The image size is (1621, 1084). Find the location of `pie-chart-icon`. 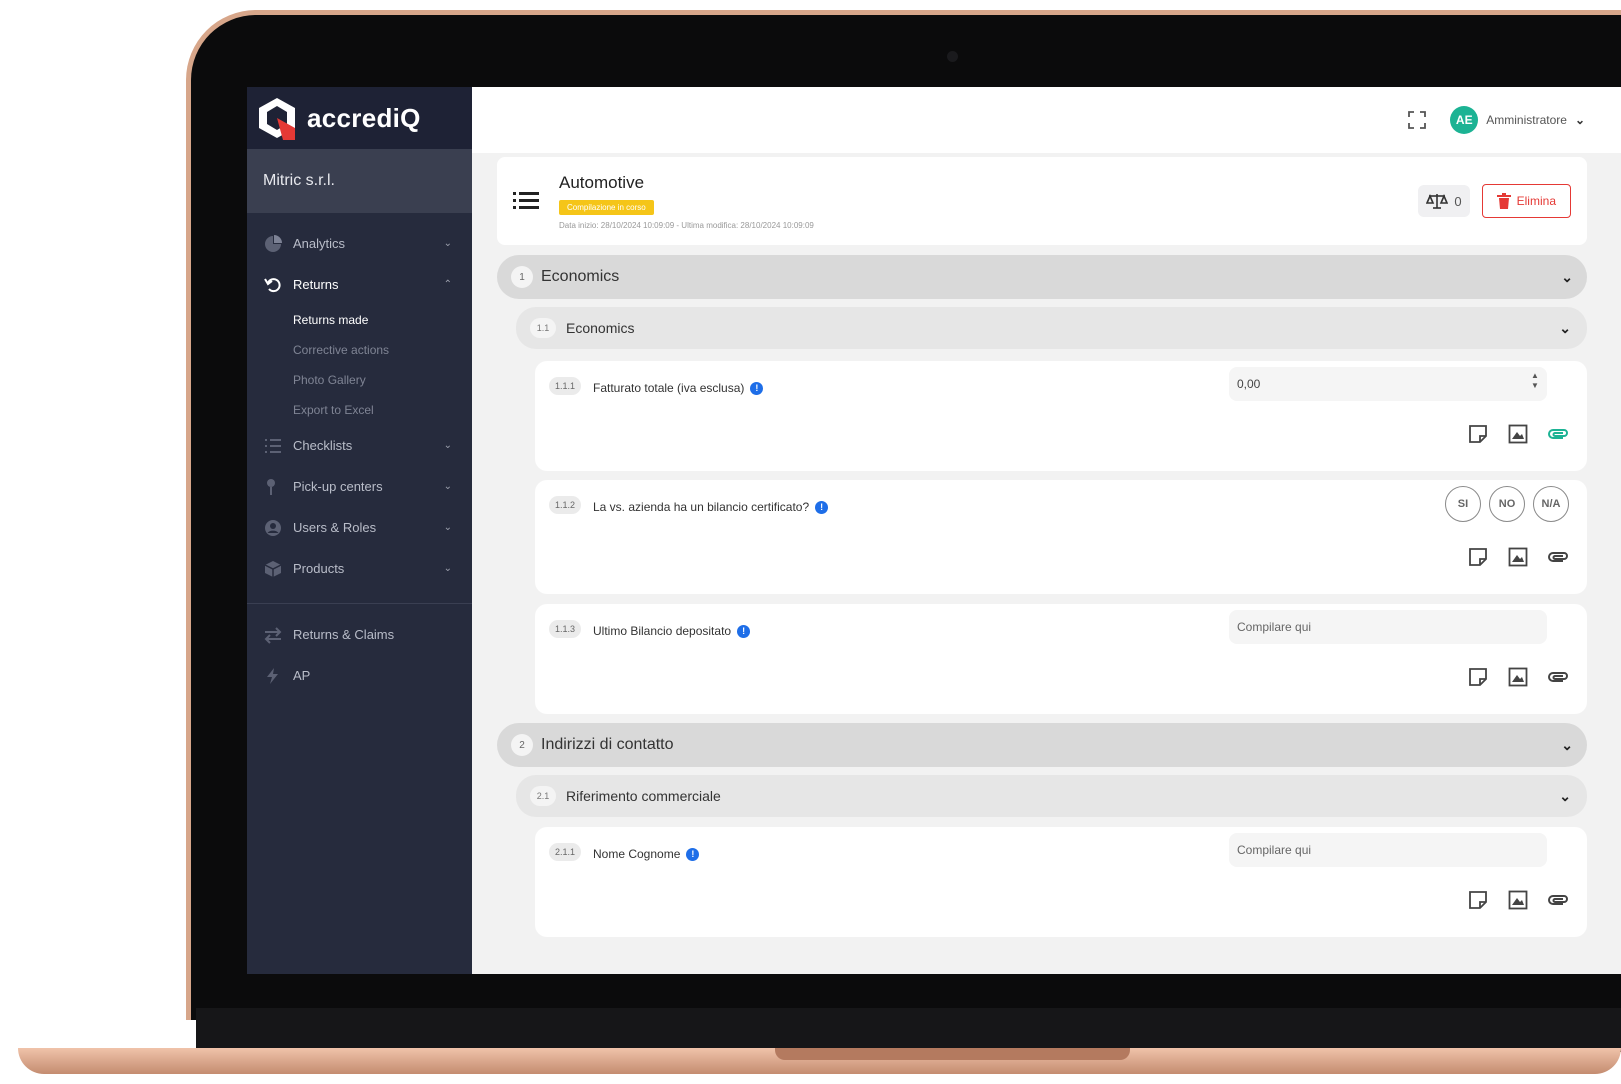

pie-chart-icon is located at coordinates (273, 244).